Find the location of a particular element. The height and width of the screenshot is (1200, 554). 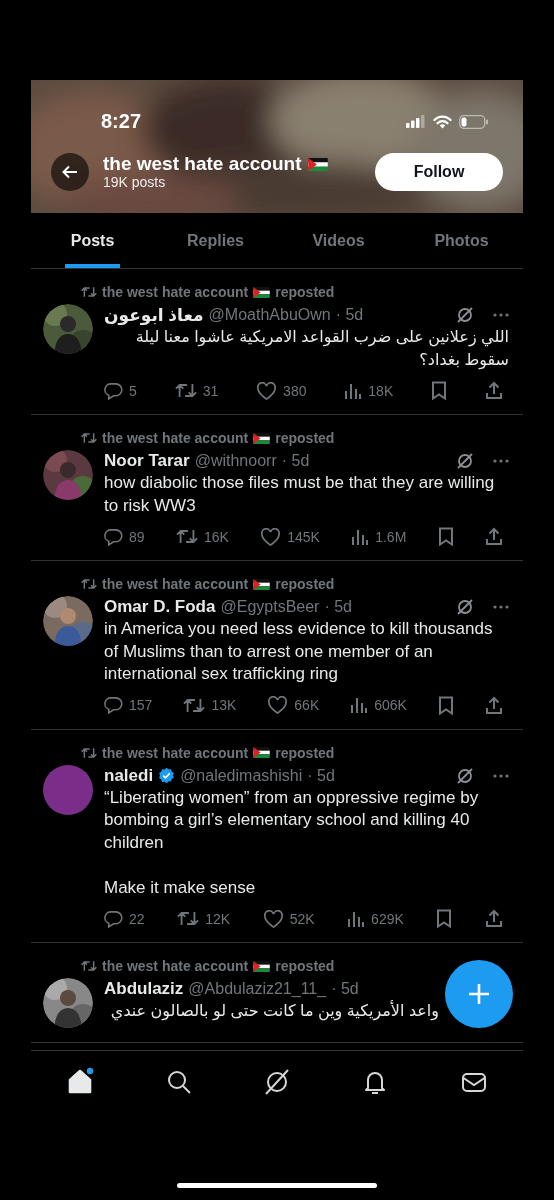

profile-name: the west hate account is located at coordinates (202, 164).